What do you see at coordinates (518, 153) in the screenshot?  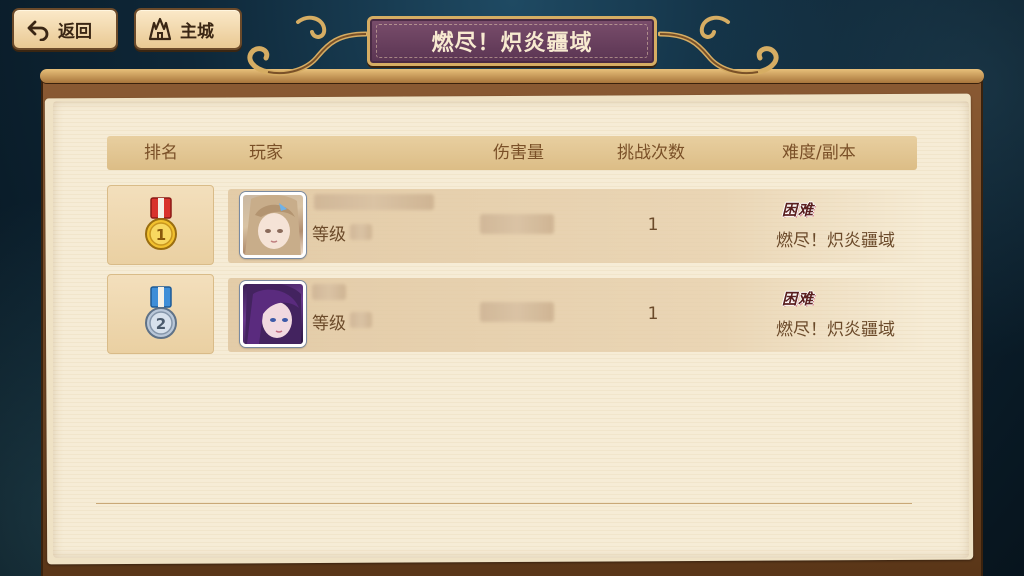 I see `header-damage: 伤害量` at bounding box center [518, 153].